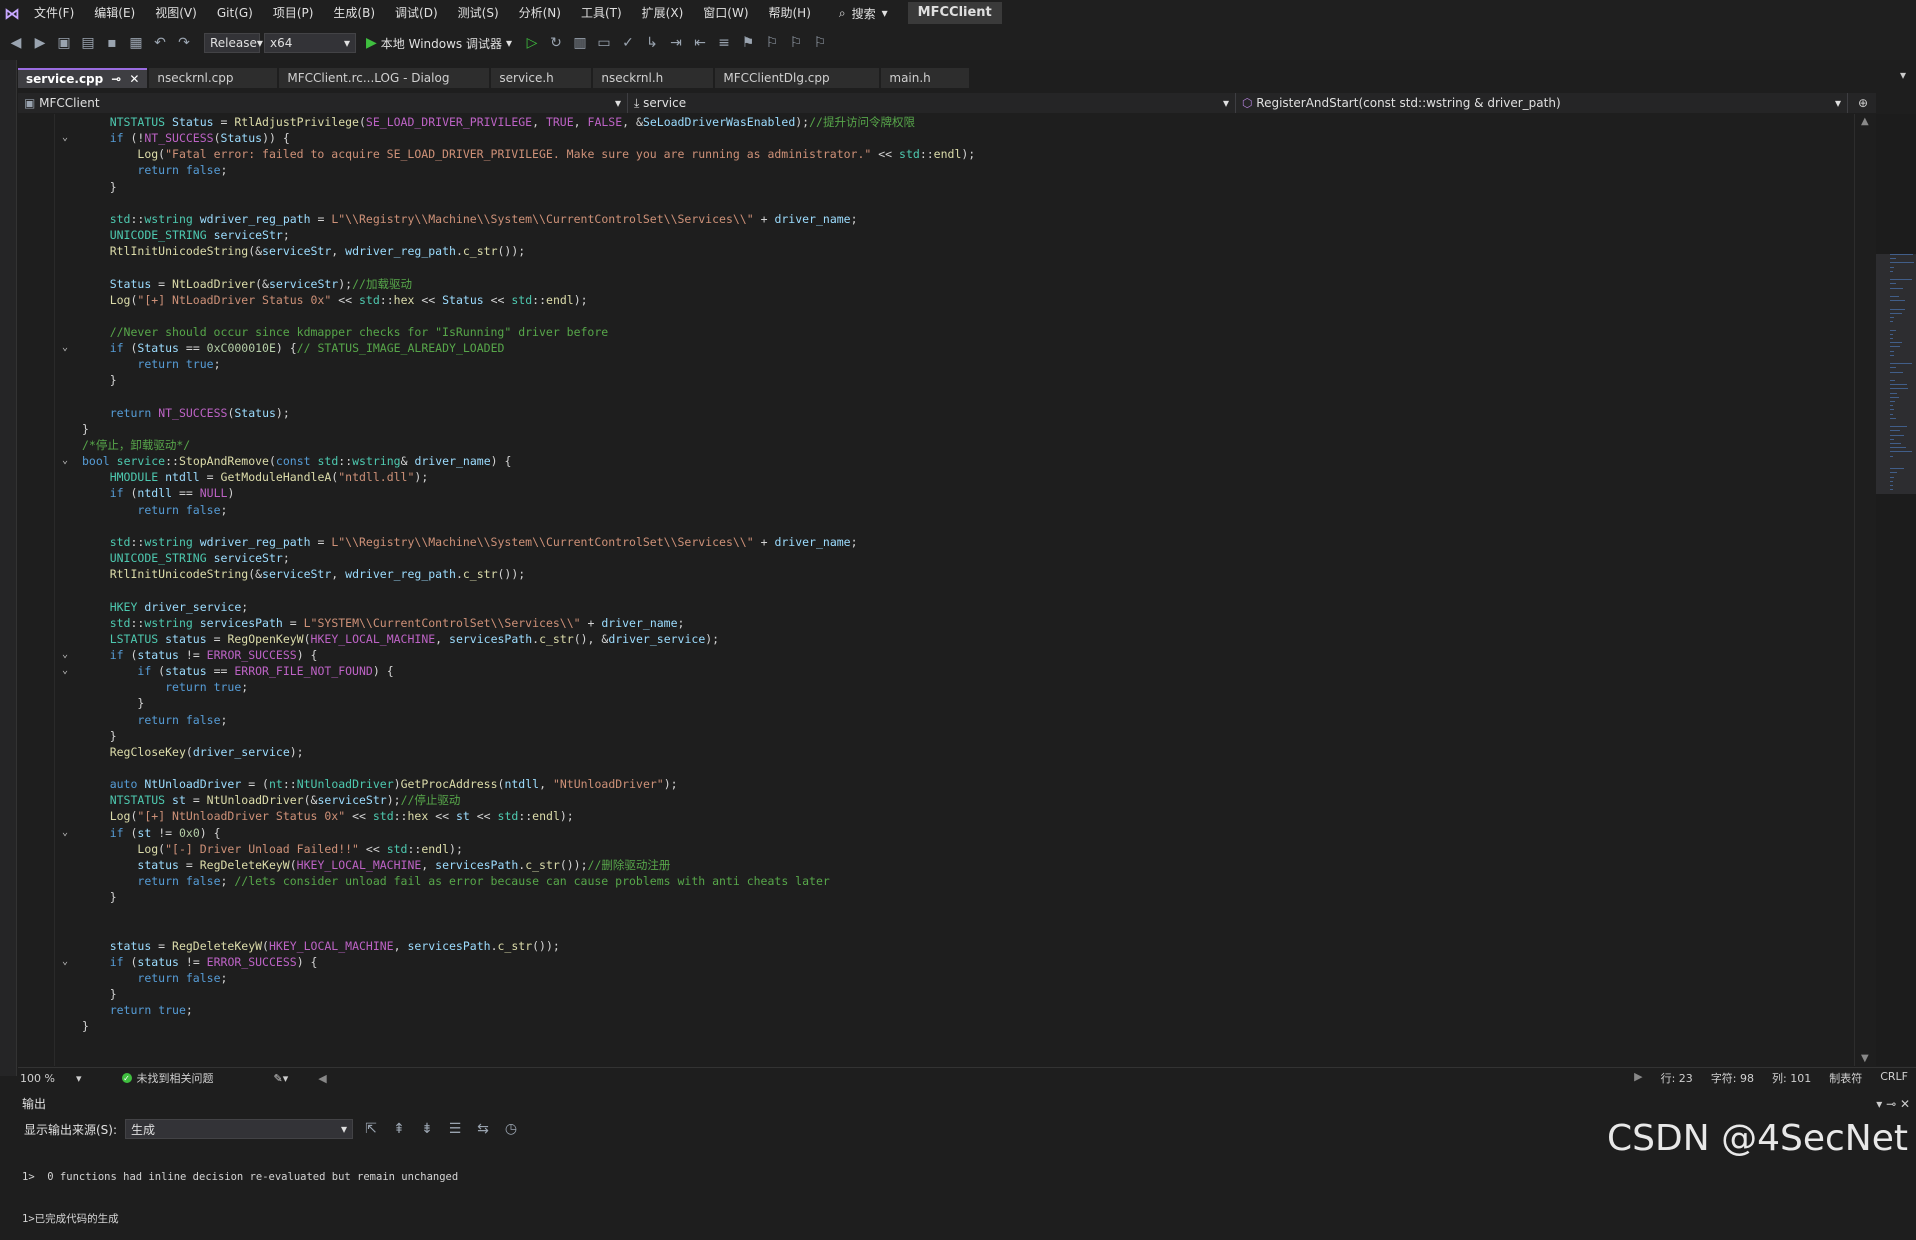  Describe the element at coordinates (936, 833) in the screenshot. I see `code-line: ⌄ if (st != 0x0) {` at that location.